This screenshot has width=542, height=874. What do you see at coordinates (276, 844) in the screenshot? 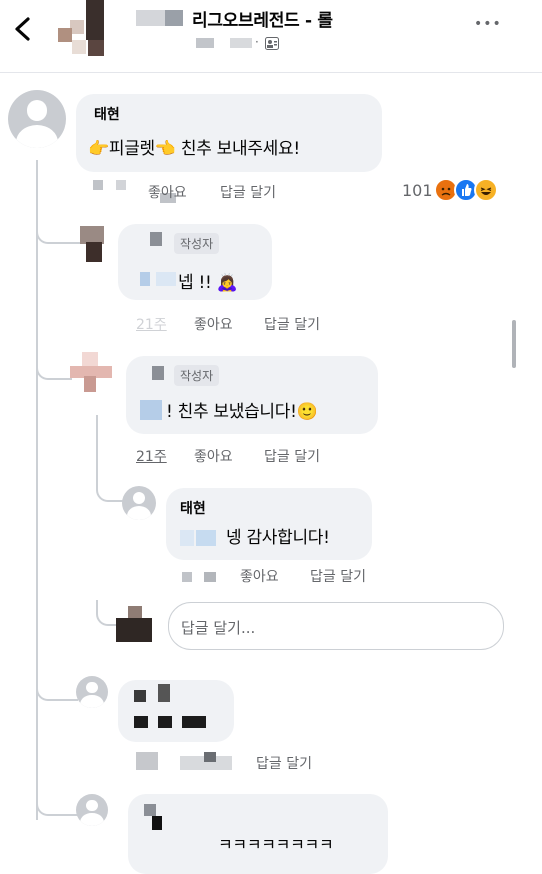
I see `comment-text: ㅋㅋㅋㅋㅋㅋㅋㅋ` at bounding box center [276, 844].